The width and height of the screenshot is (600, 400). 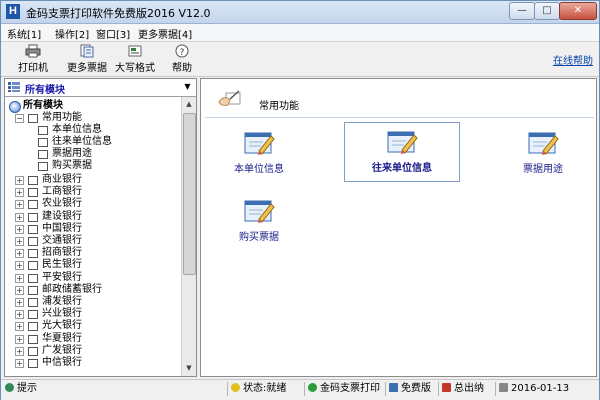 What do you see at coordinates (229, 98) in the screenshot?
I see `hand-writing-icon` at bounding box center [229, 98].